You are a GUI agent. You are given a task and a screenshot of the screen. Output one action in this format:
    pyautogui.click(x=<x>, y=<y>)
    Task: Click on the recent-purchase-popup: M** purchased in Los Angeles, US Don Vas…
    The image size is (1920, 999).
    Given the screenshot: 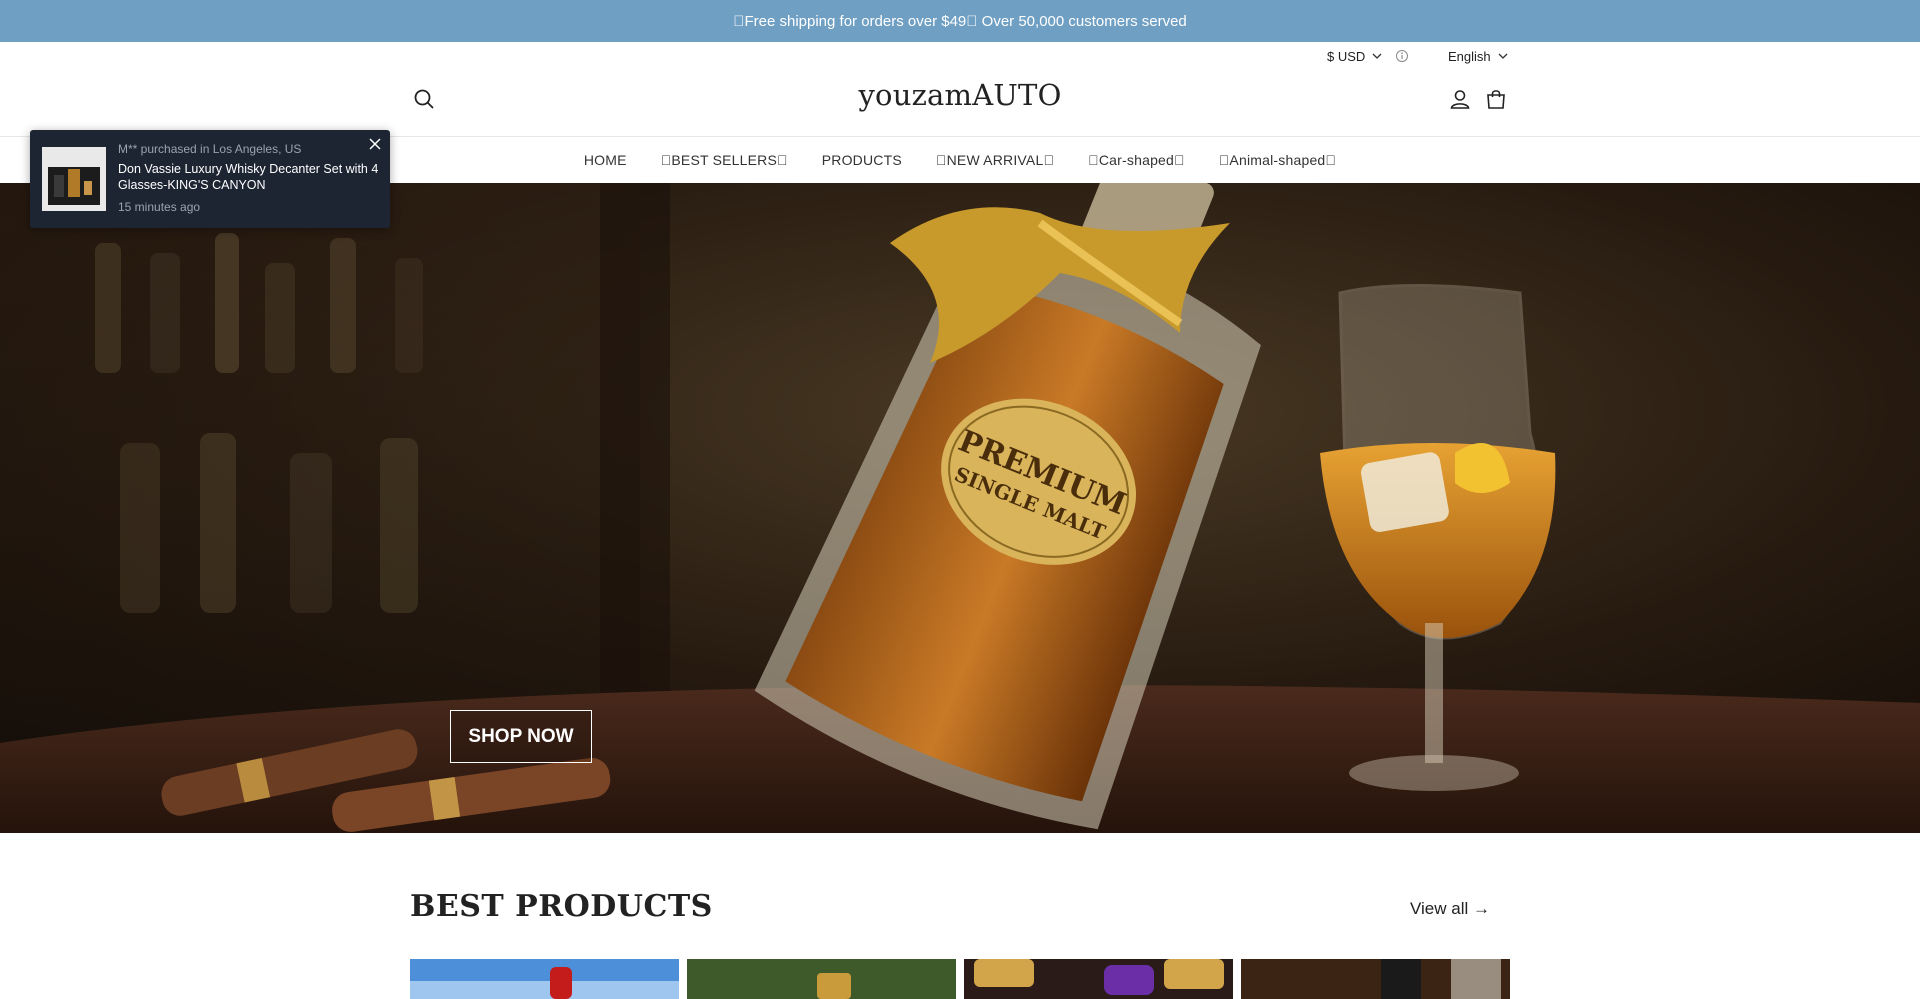 What is the action you would take?
    pyautogui.click(x=210, y=179)
    